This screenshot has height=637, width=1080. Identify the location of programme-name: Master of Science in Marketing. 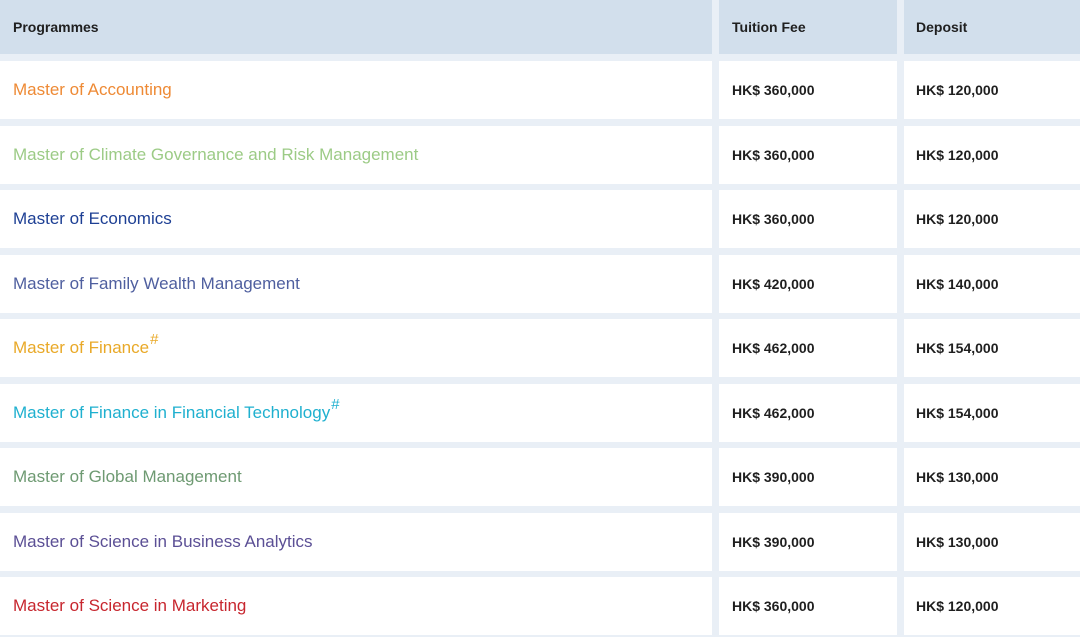
(130, 605).